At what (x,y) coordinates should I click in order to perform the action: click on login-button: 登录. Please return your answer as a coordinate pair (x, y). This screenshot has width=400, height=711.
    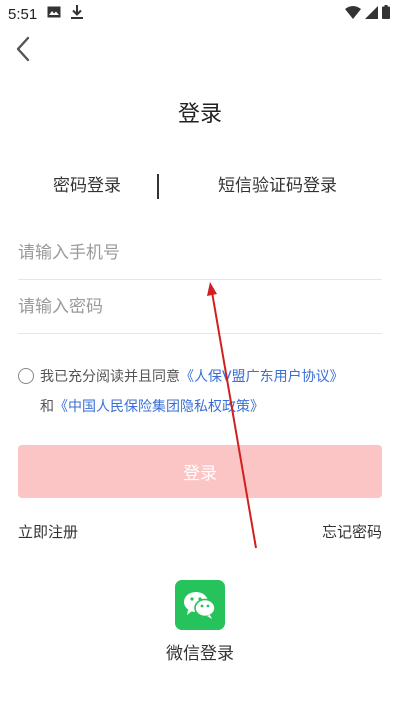
    Looking at the image, I should click on (200, 471).